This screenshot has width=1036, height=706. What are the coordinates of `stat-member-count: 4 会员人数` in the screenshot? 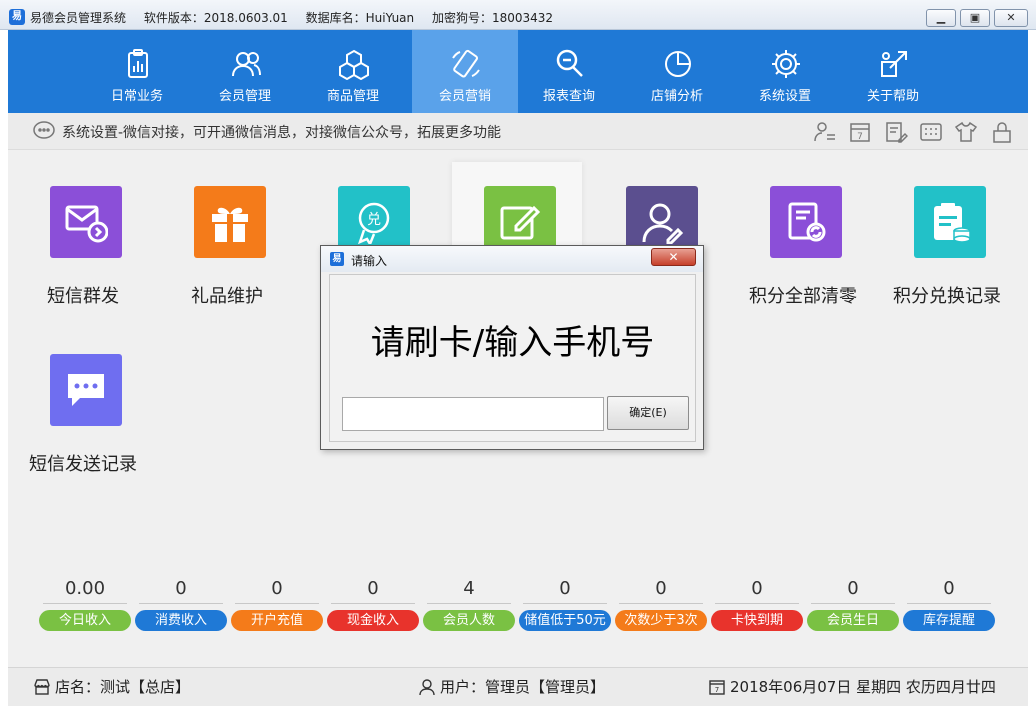 It's located at (469, 604).